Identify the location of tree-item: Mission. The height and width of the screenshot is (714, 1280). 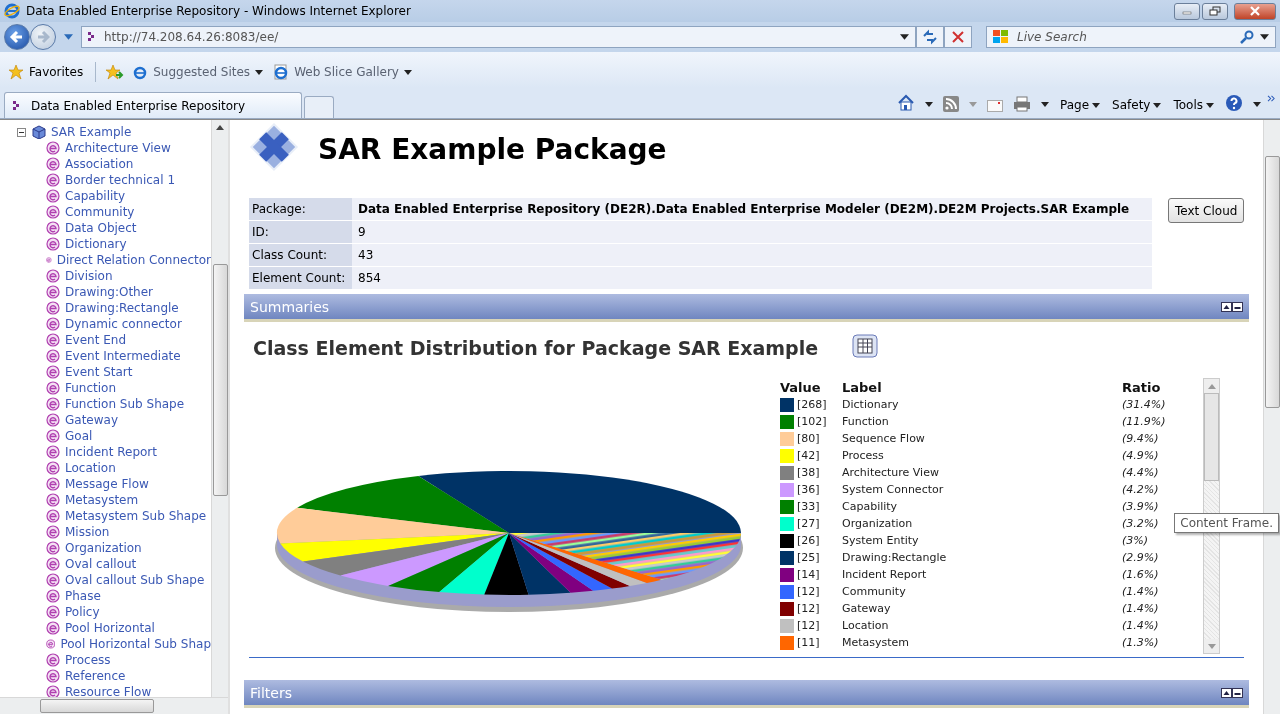
(87, 532).